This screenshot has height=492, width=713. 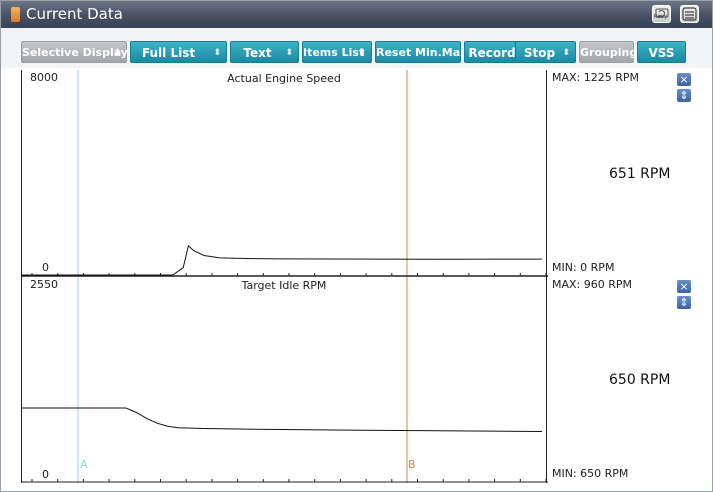 I want to click on record-button: Record, so click(x=492, y=52).